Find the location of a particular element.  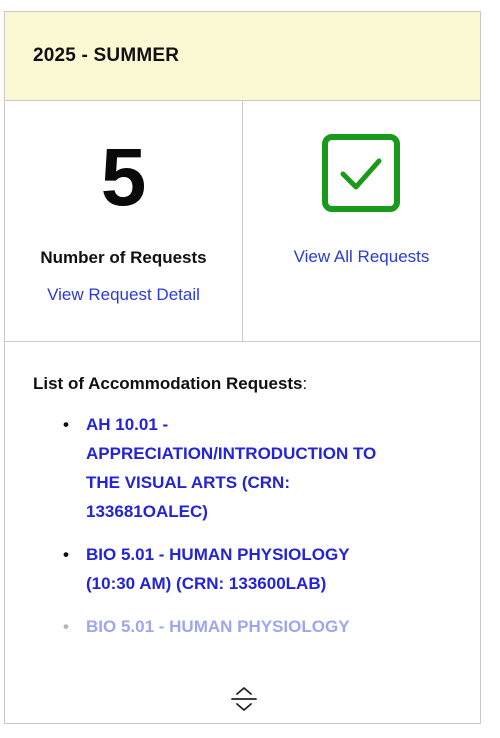

view-request-detail-link: View Request Detail is located at coordinates (123, 295).